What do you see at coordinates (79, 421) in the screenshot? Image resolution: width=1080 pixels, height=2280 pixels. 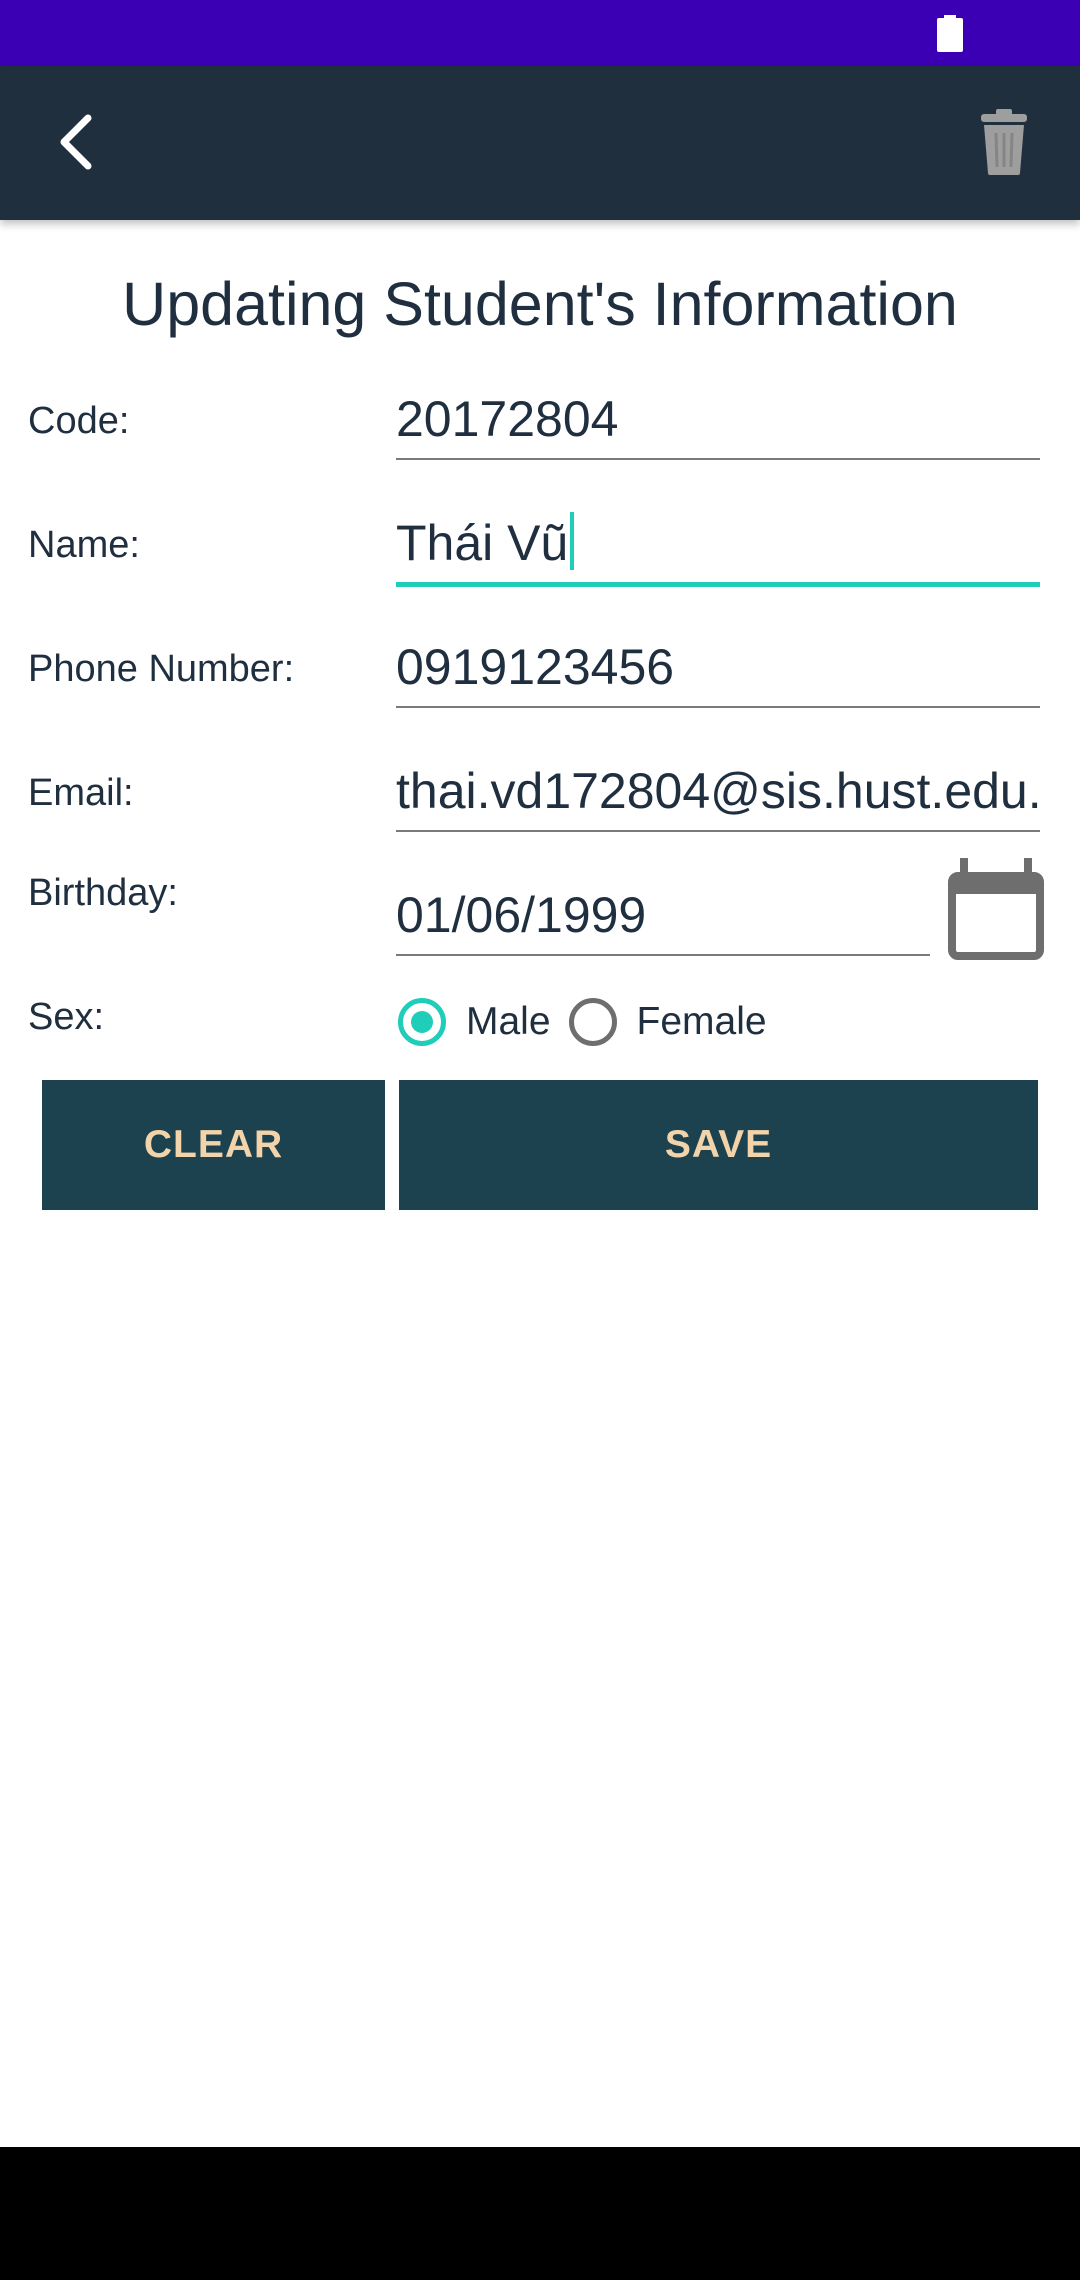 I see `code-label: Code:` at bounding box center [79, 421].